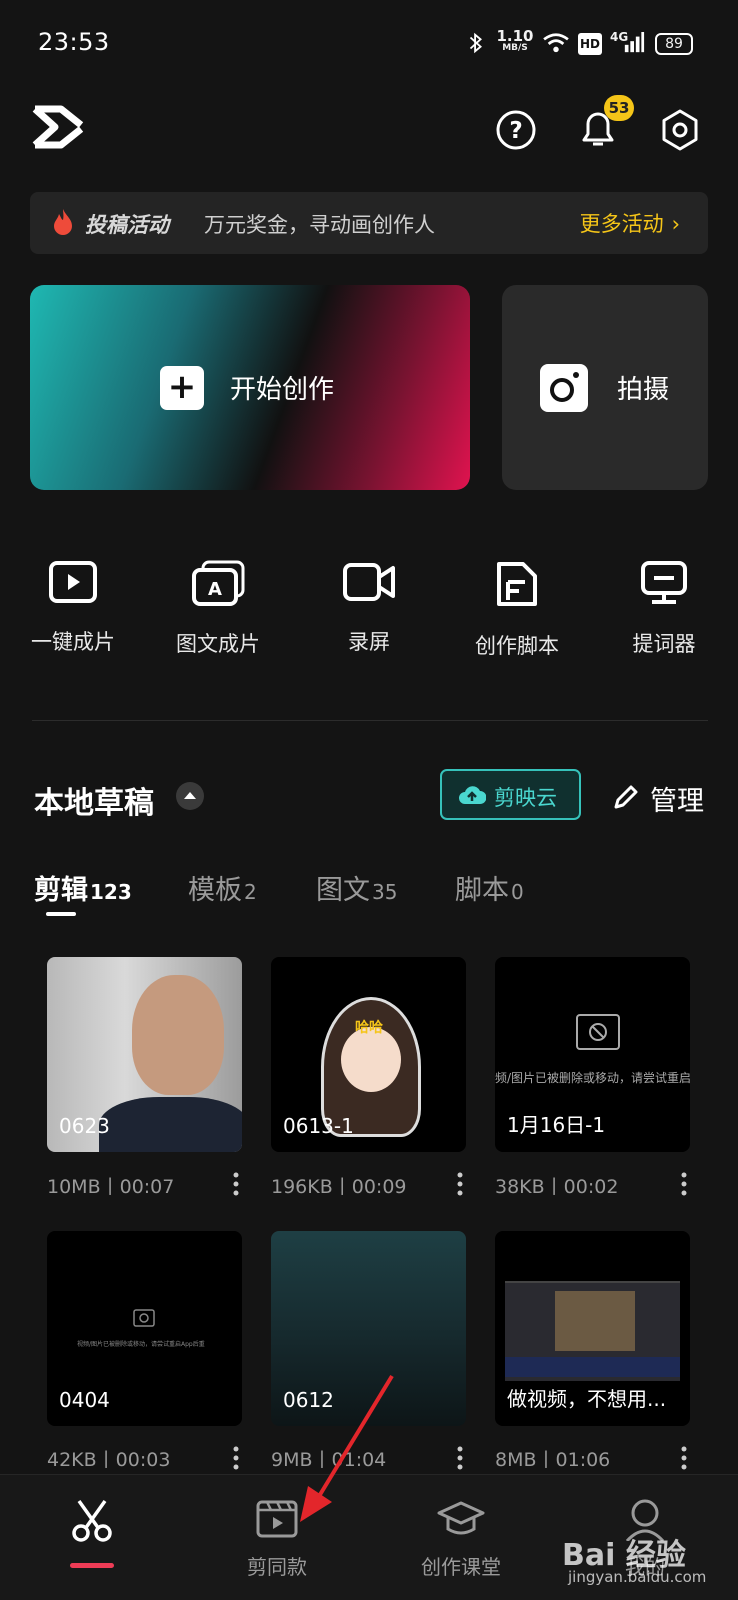 This screenshot has width=738, height=1600. I want to click on graduation-cap-icon, so click(461, 1518).